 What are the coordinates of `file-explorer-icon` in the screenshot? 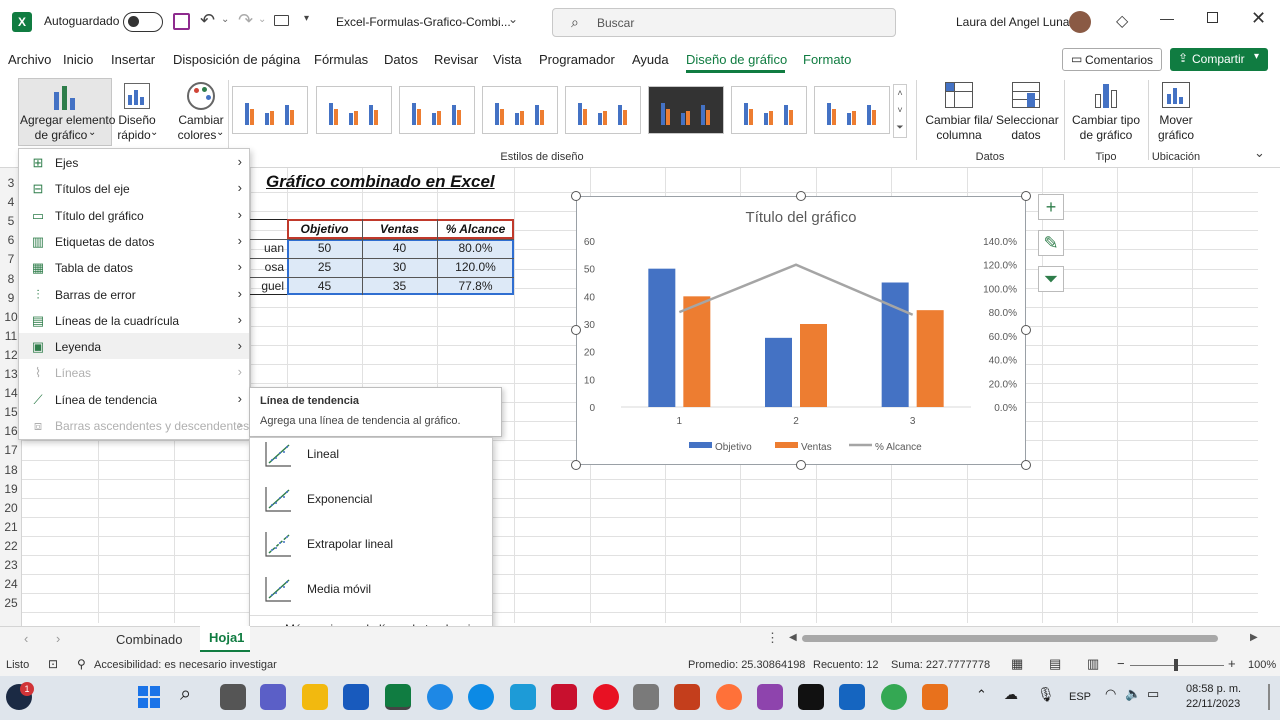 It's located at (315, 697).